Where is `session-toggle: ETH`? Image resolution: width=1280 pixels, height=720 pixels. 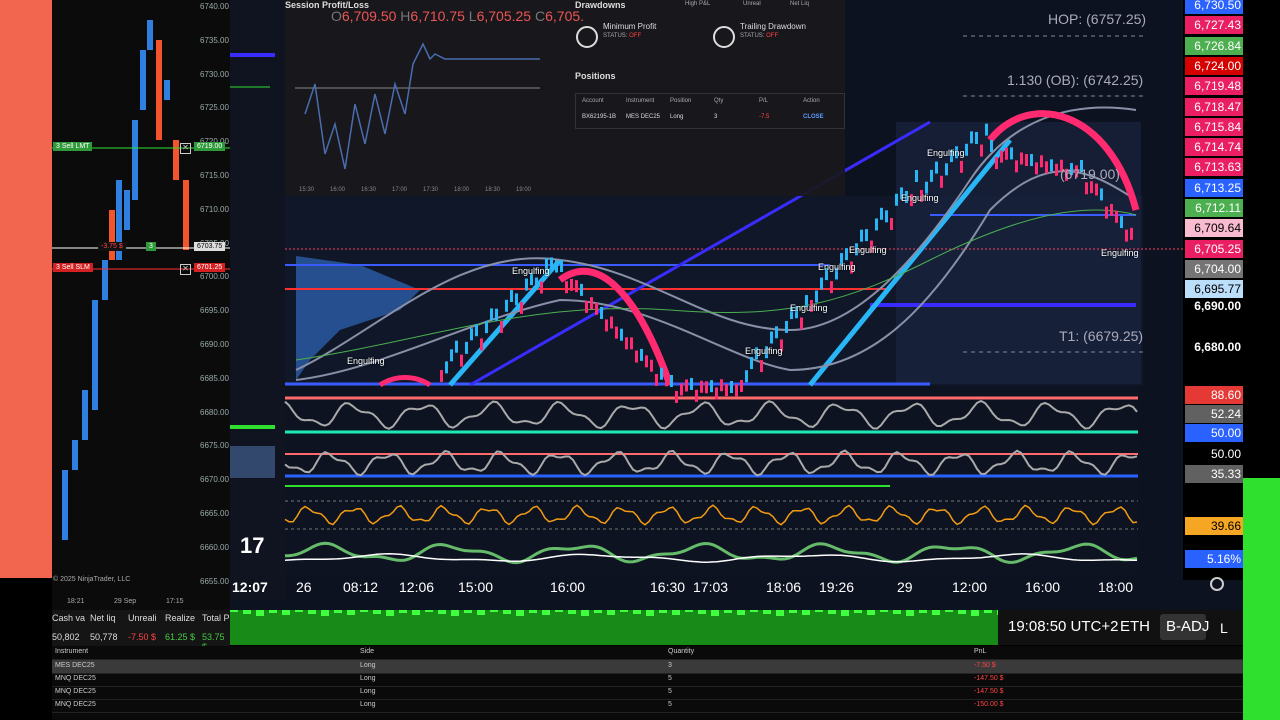
session-toggle: ETH is located at coordinates (1135, 626).